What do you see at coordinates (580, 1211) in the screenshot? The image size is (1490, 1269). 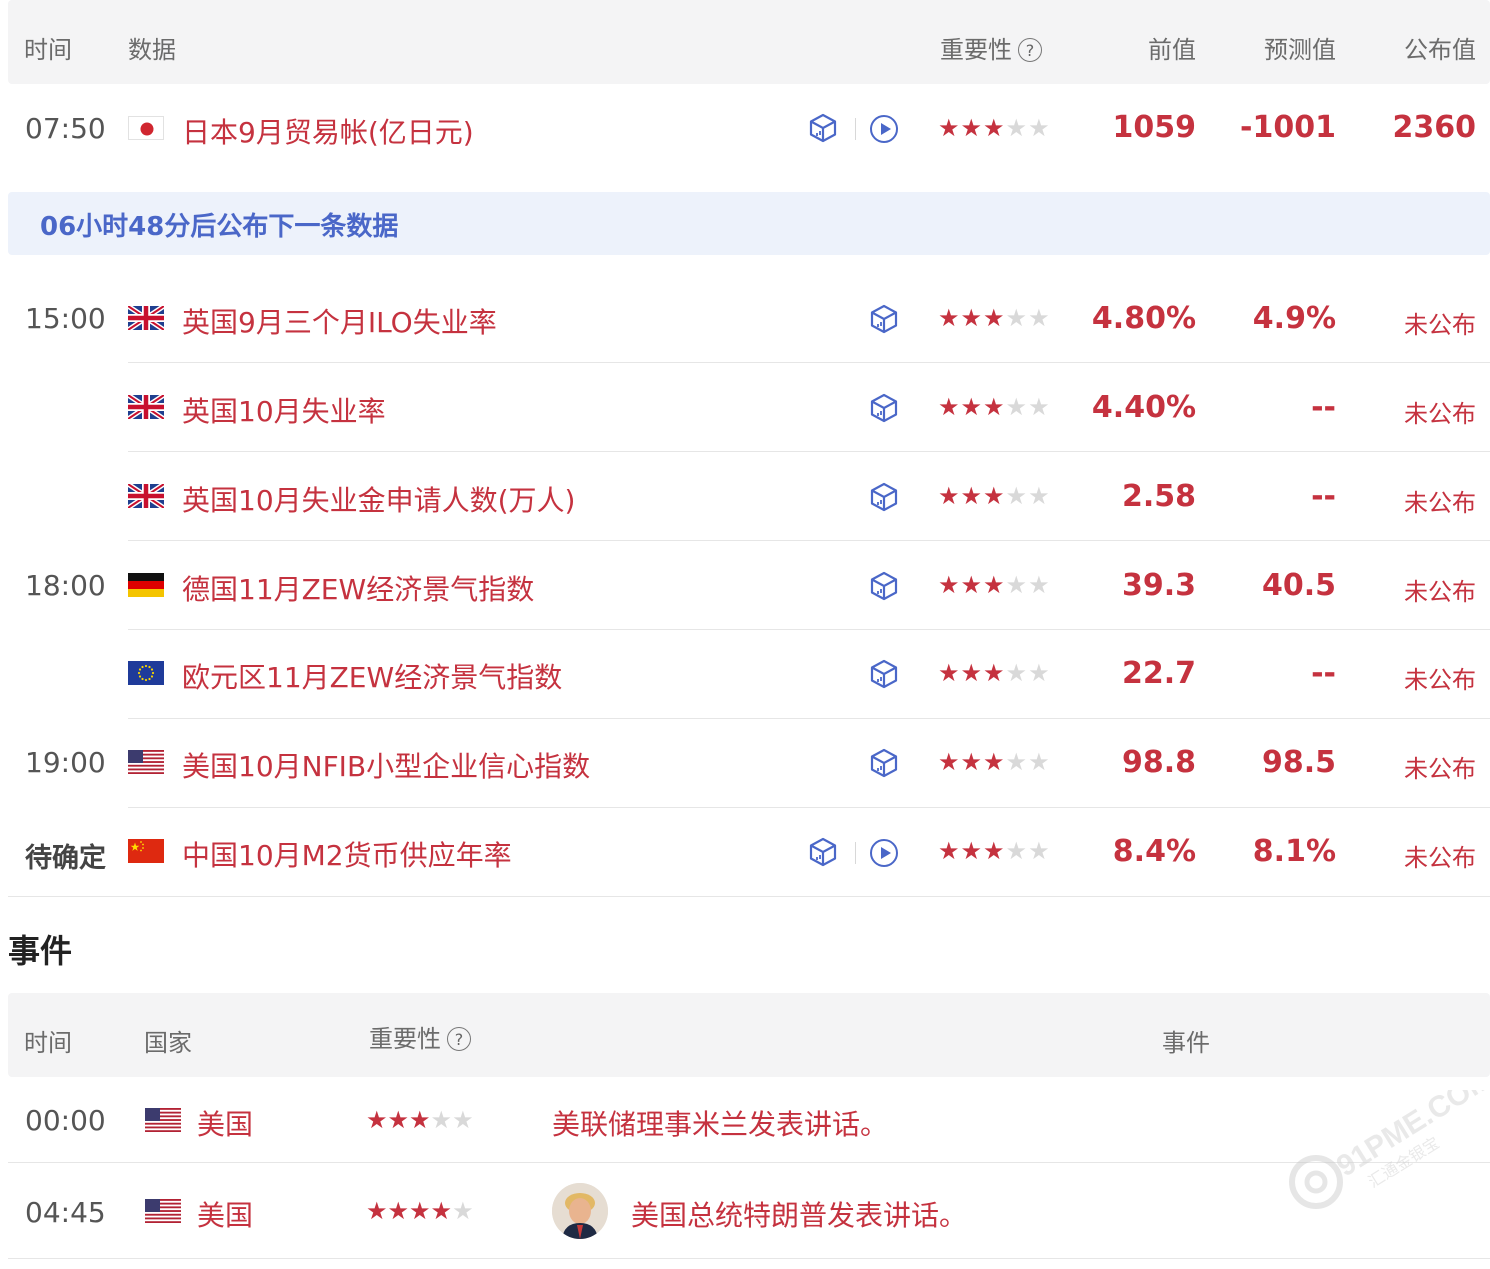 I see `speaker-avatar` at bounding box center [580, 1211].